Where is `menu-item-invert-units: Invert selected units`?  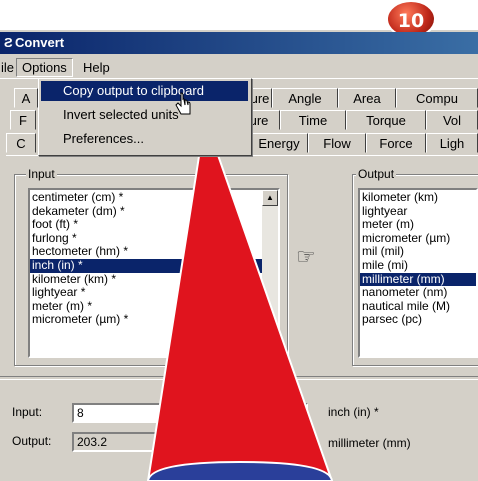 menu-item-invert-units: Invert selected units is located at coordinates (144, 115).